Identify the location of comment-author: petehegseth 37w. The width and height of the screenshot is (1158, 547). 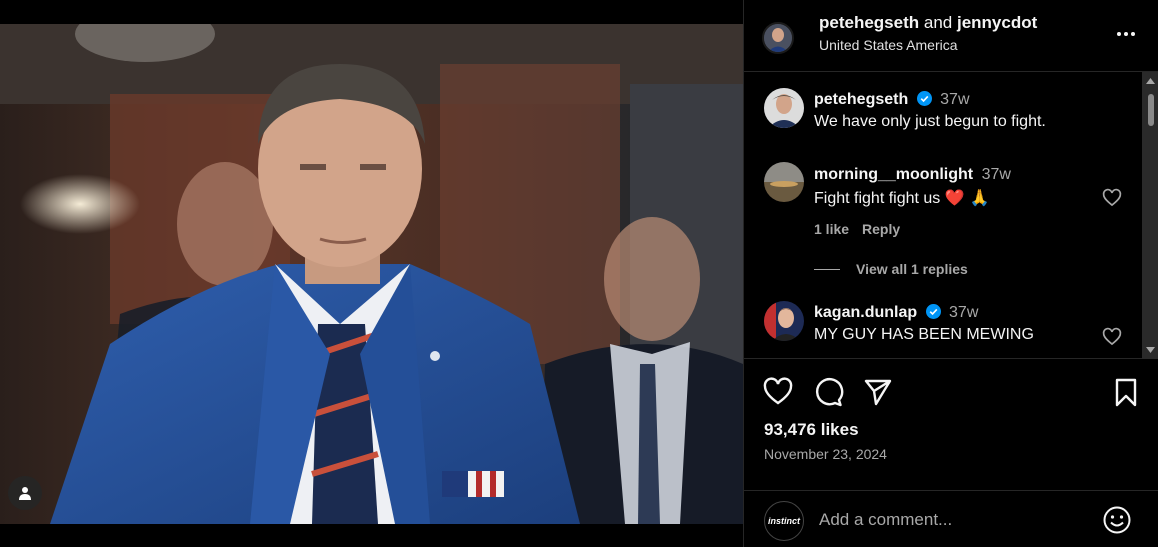
(892, 100).